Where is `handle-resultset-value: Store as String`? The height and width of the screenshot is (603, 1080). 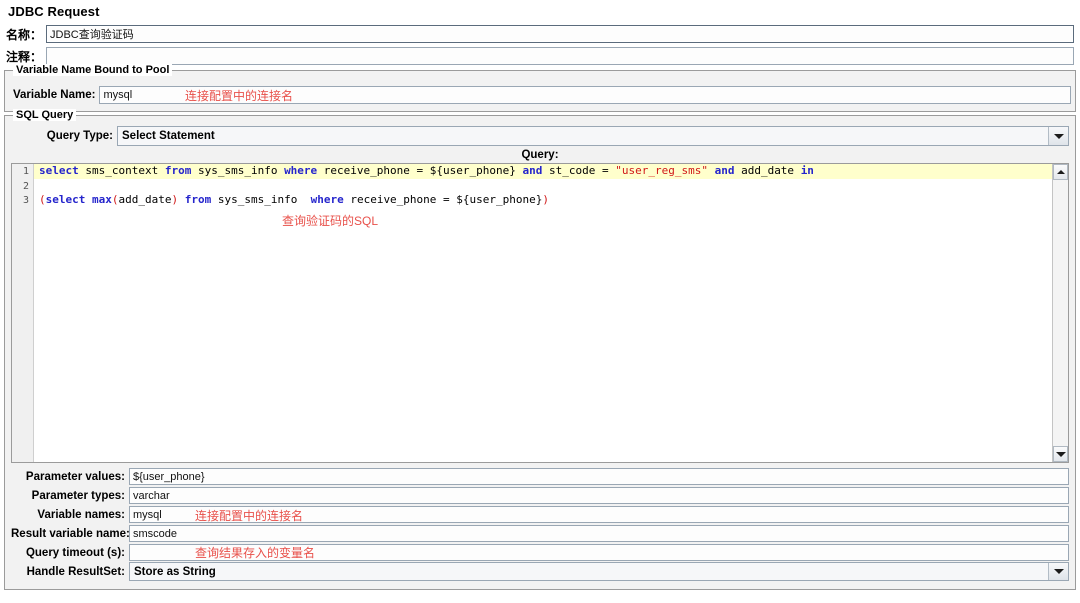
handle-resultset-value: Store as String is located at coordinates (175, 571).